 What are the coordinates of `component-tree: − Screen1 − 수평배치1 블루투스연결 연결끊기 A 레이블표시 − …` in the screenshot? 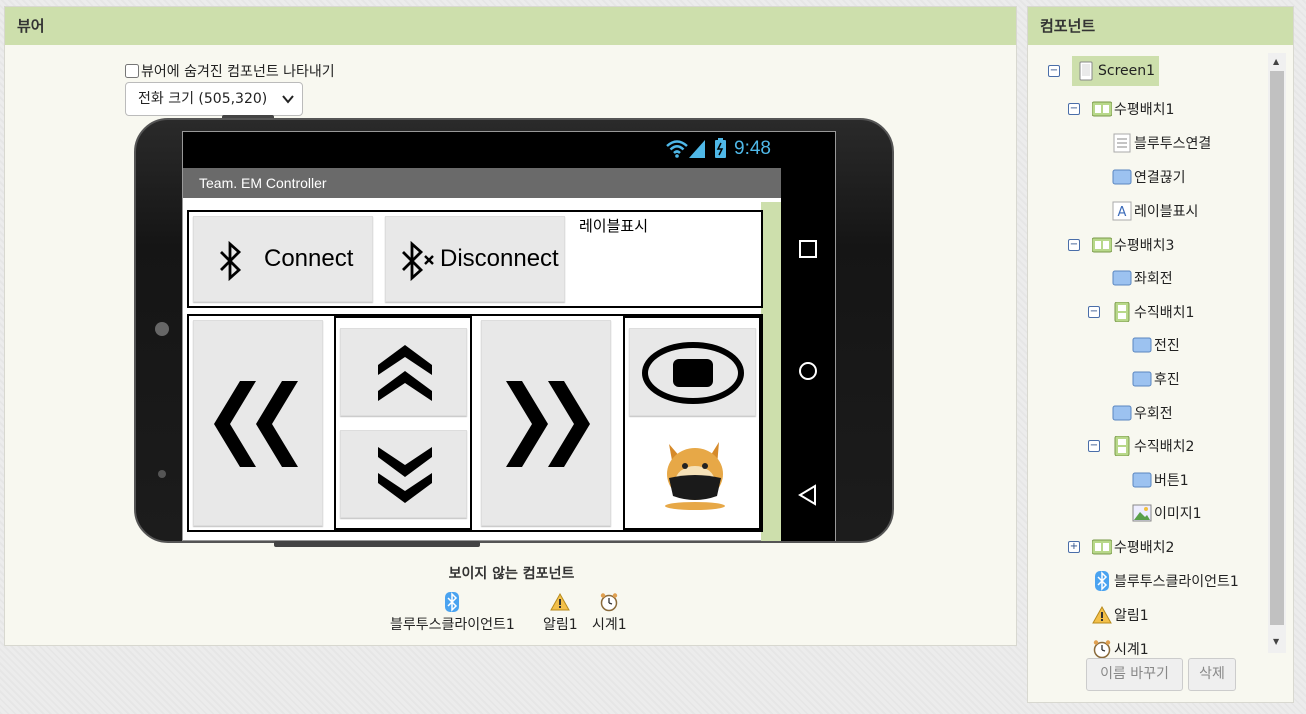 It's located at (1151, 356).